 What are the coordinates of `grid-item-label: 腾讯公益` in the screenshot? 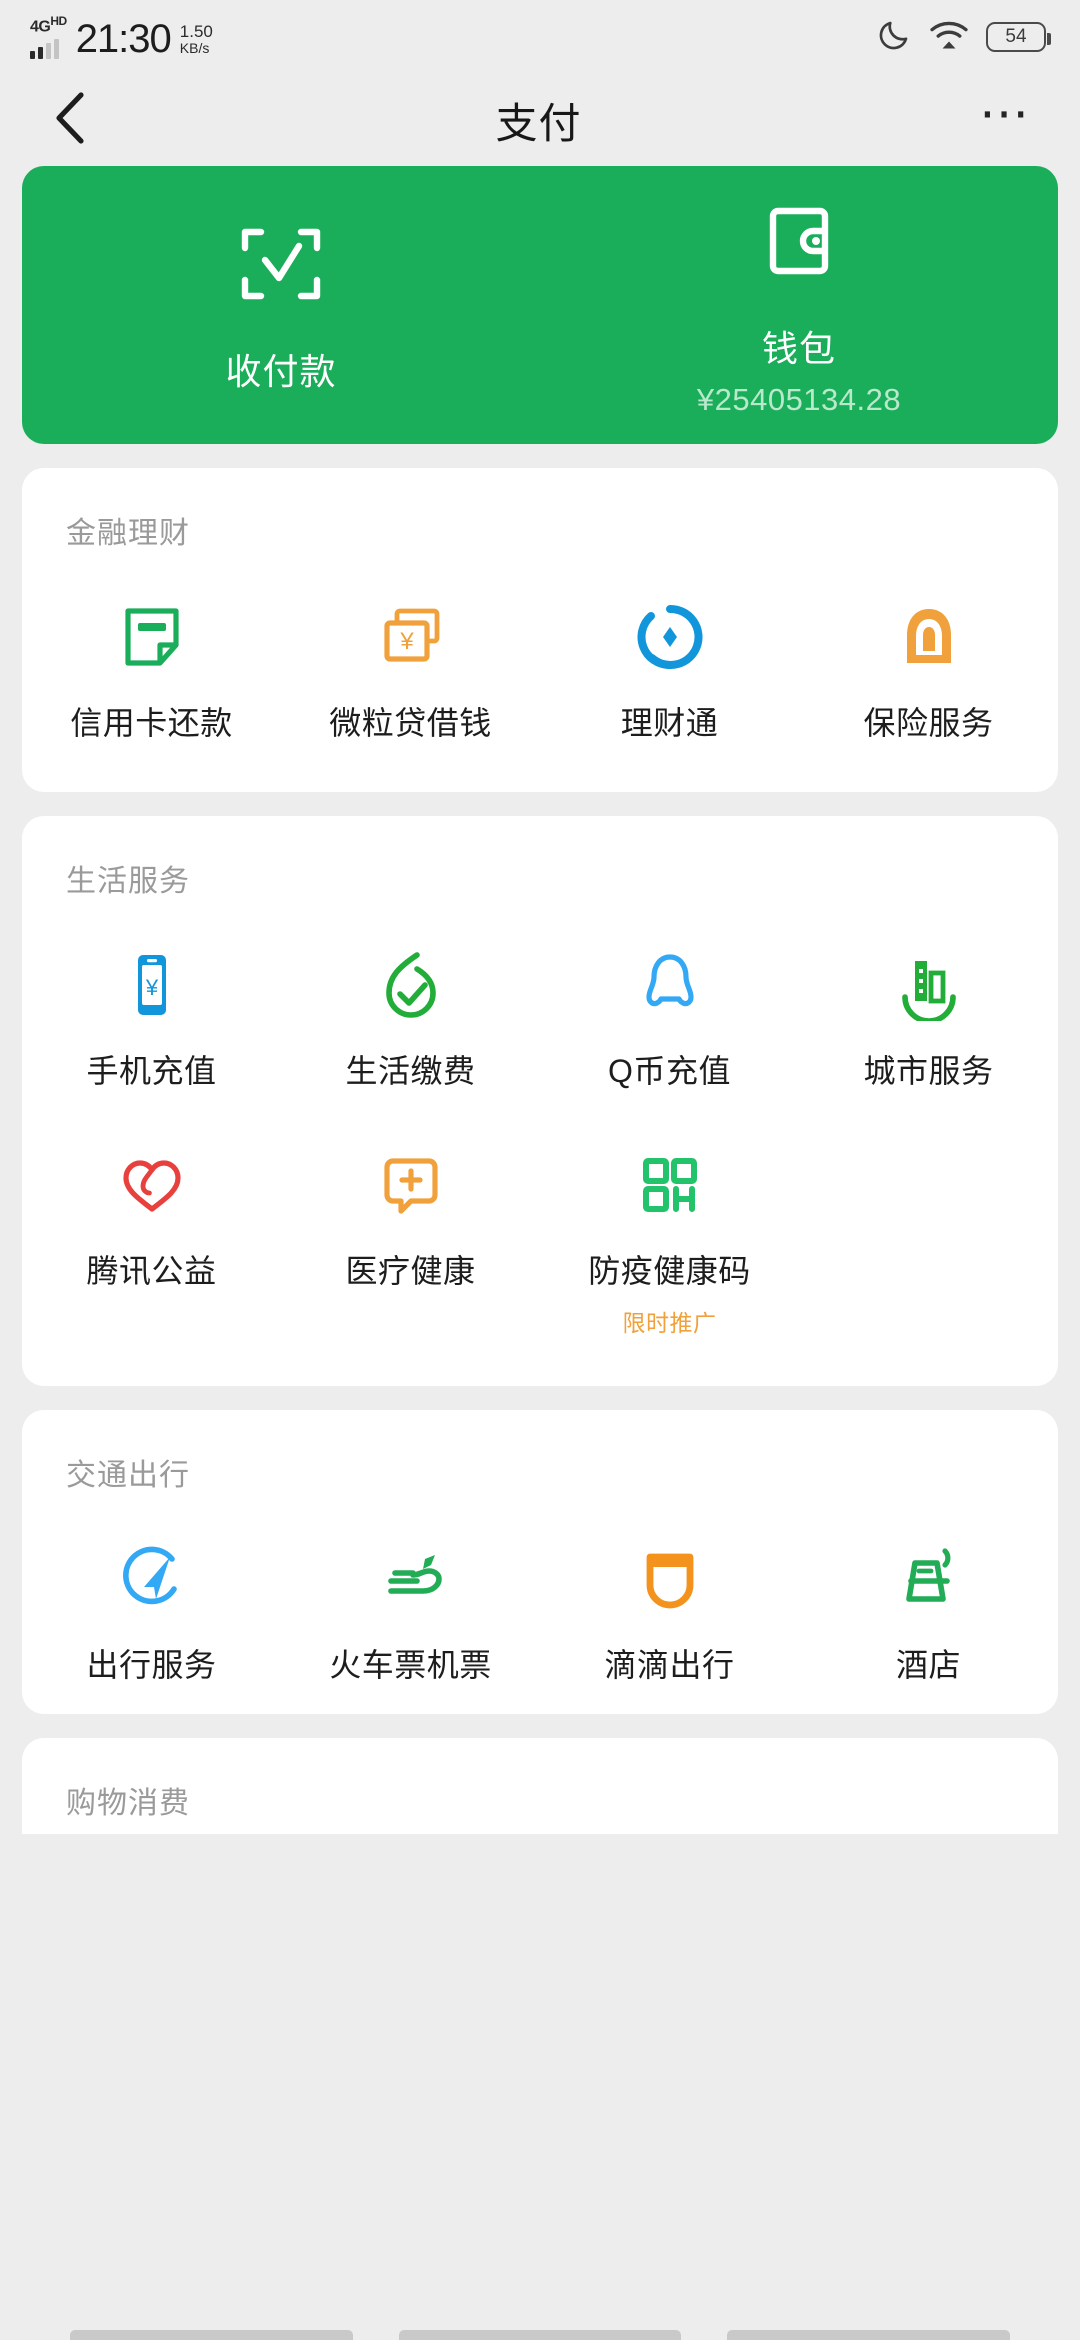 It's located at (151, 1271).